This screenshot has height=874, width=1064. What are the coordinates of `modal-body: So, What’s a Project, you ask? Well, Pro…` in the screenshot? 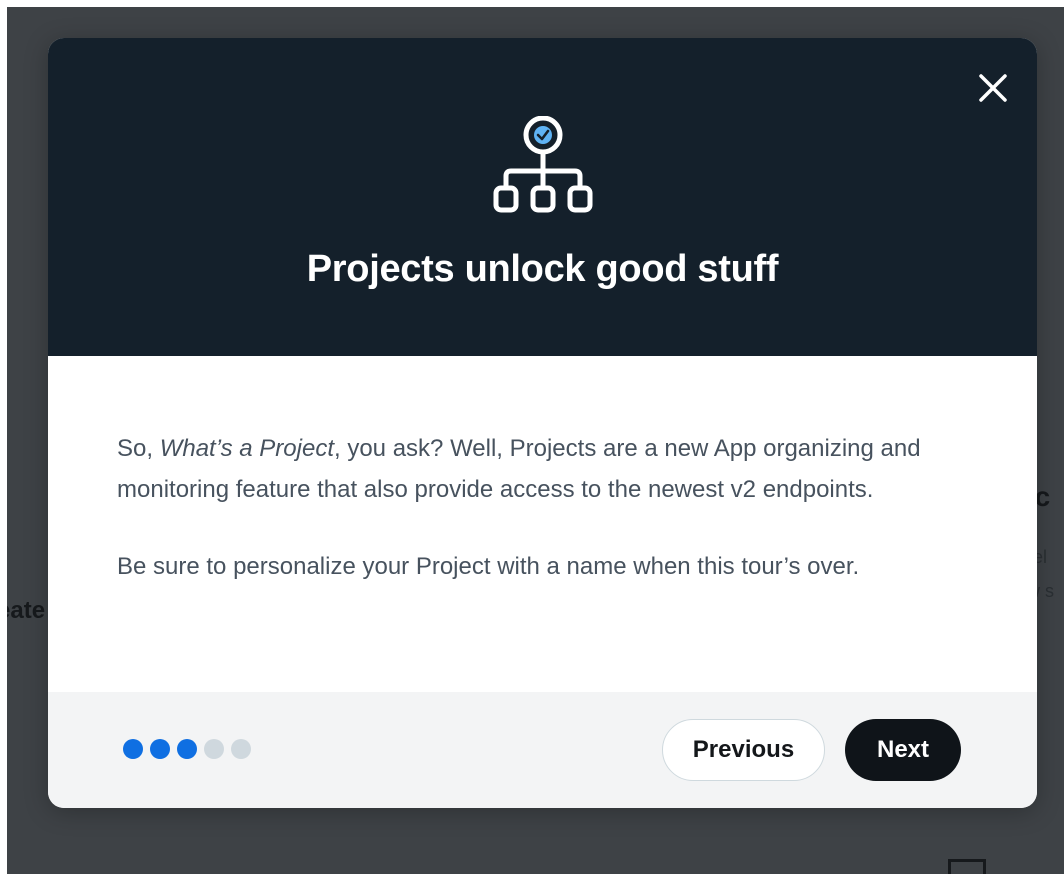 It's located at (552, 507).